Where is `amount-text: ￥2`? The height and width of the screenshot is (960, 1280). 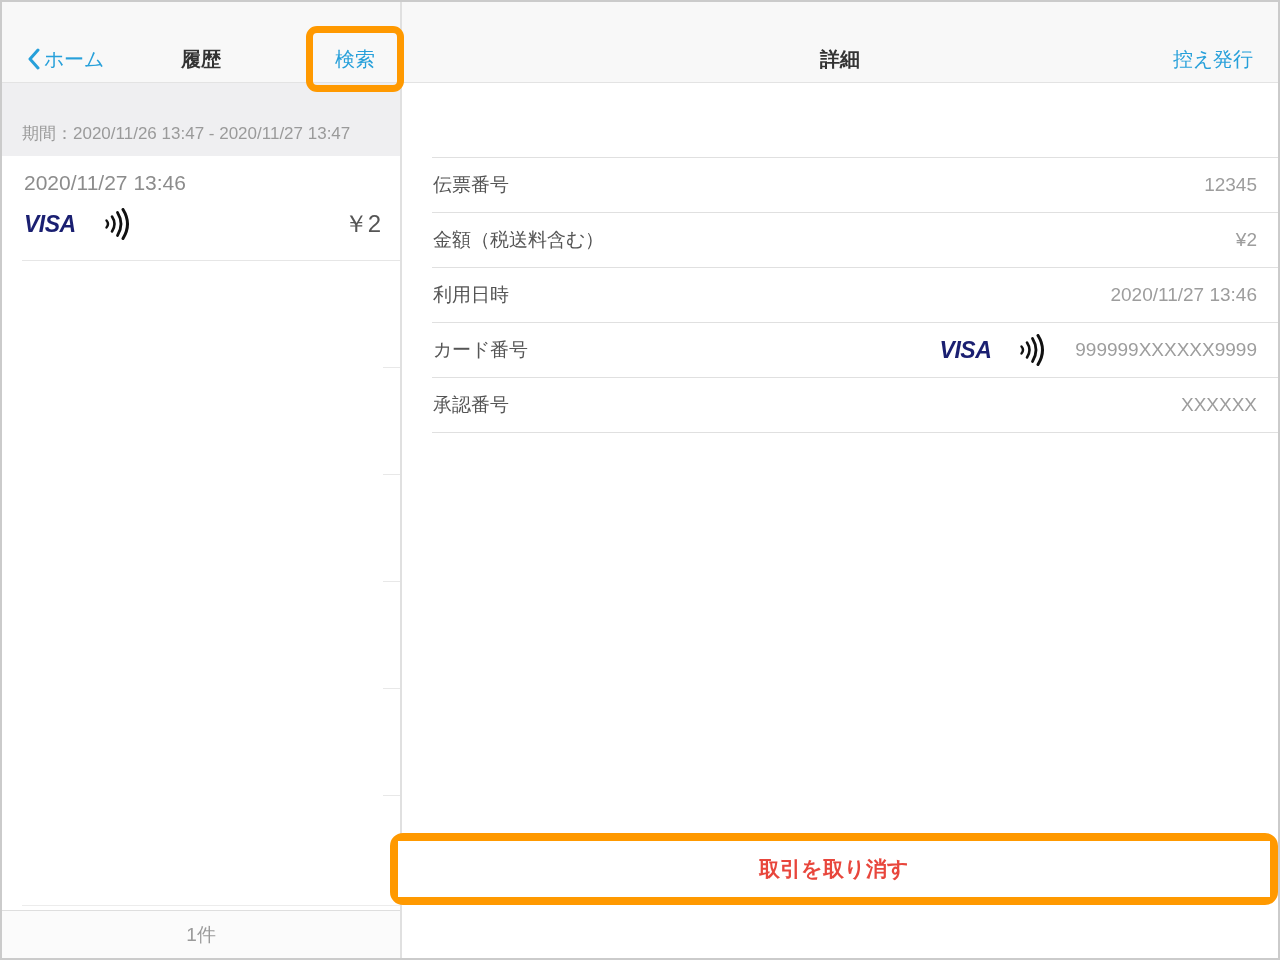
amount-text: ￥2 is located at coordinates (362, 224).